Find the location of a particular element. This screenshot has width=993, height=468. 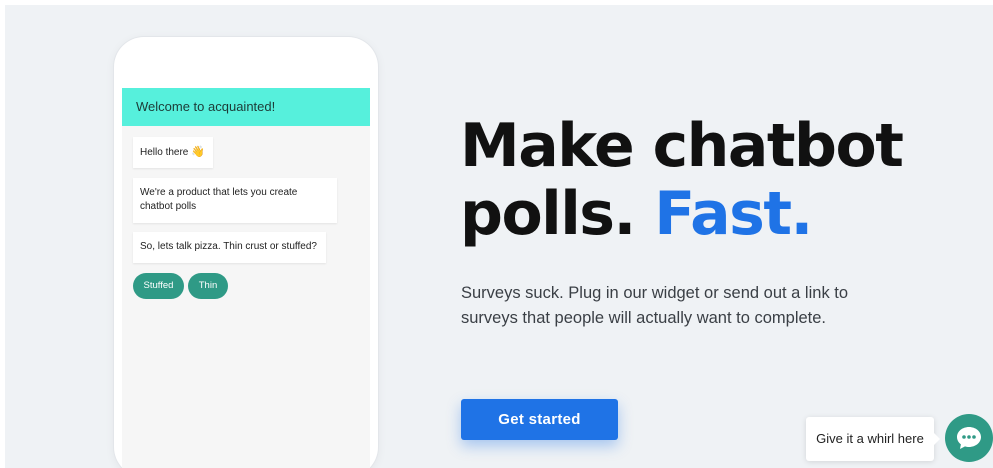

page-title: Make chatbot polls. Fast. is located at coordinates (700, 180).